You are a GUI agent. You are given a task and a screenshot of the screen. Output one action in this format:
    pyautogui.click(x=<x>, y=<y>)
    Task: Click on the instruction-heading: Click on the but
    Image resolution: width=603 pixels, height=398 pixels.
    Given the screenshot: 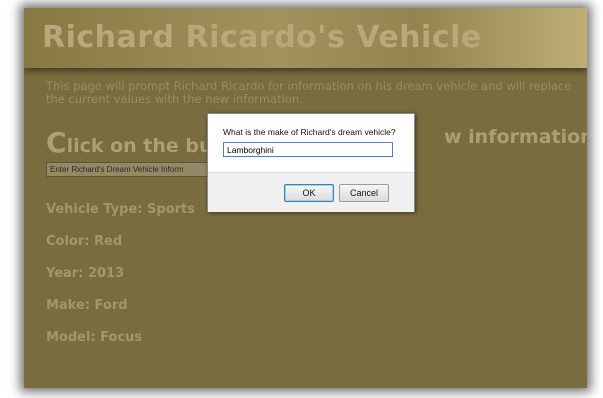 What is the action you would take?
    pyautogui.click(x=134, y=142)
    